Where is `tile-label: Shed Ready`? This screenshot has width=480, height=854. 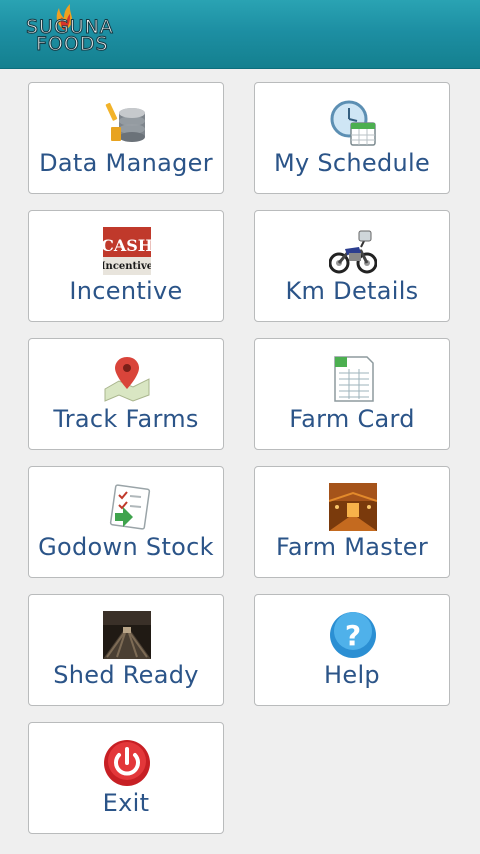 tile-label: Shed Ready is located at coordinates (126, 675).